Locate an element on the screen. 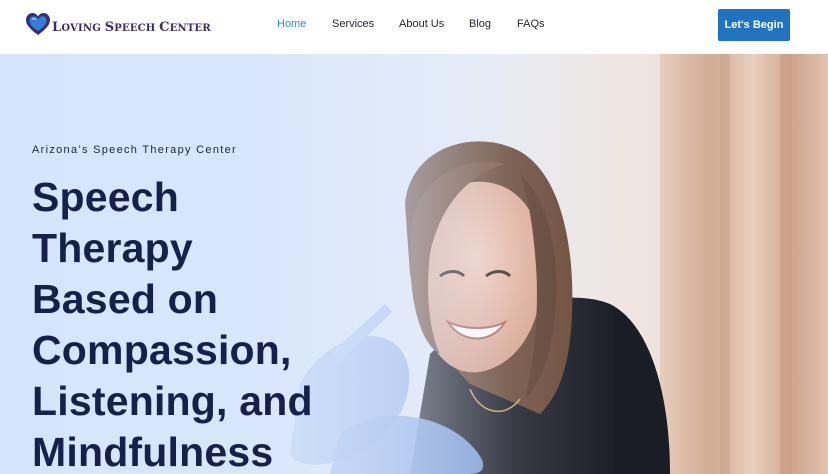 This screenshot has width=828, height=474. nav-about-us: About Us is located at coordinates (421, 24).